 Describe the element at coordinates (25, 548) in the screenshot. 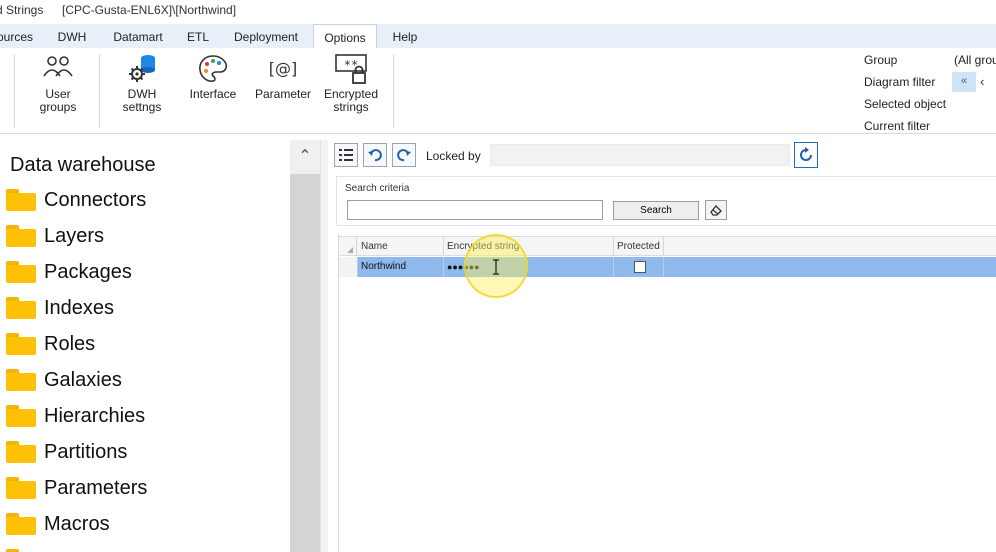

I see `tree-item-partial` at that location.